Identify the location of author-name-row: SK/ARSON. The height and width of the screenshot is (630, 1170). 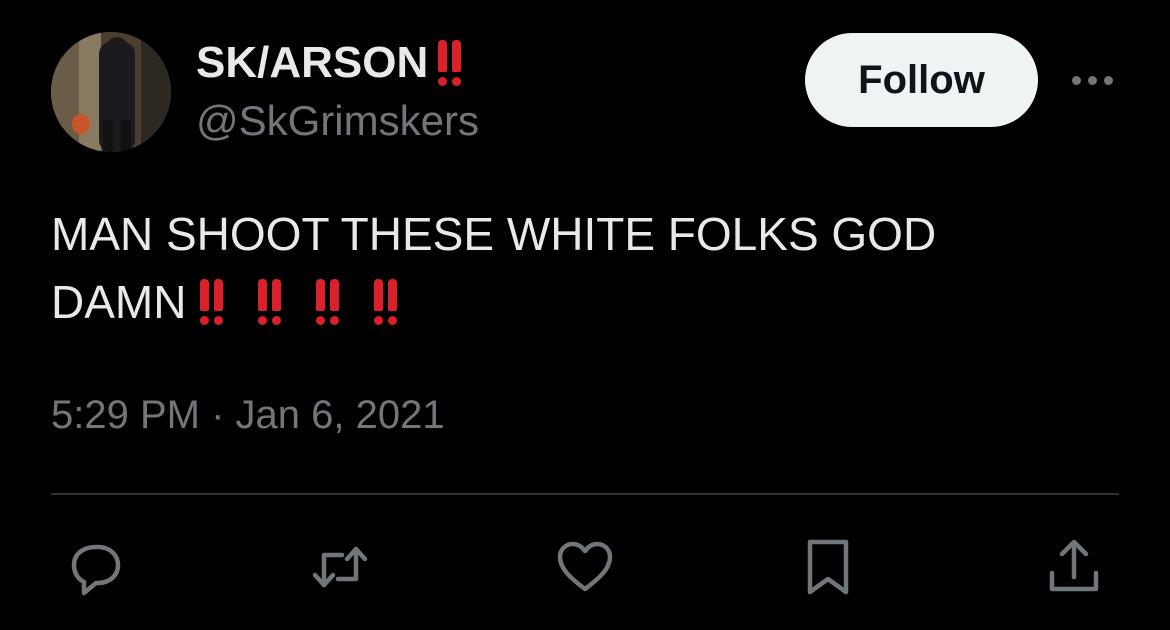
(329, 63).